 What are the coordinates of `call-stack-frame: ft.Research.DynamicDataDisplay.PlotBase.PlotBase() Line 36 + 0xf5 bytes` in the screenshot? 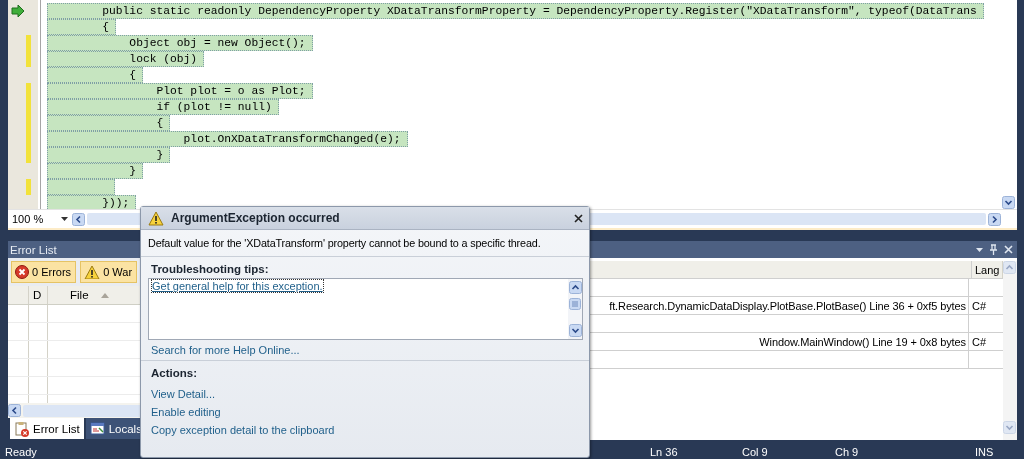 It's located at (787, 305).